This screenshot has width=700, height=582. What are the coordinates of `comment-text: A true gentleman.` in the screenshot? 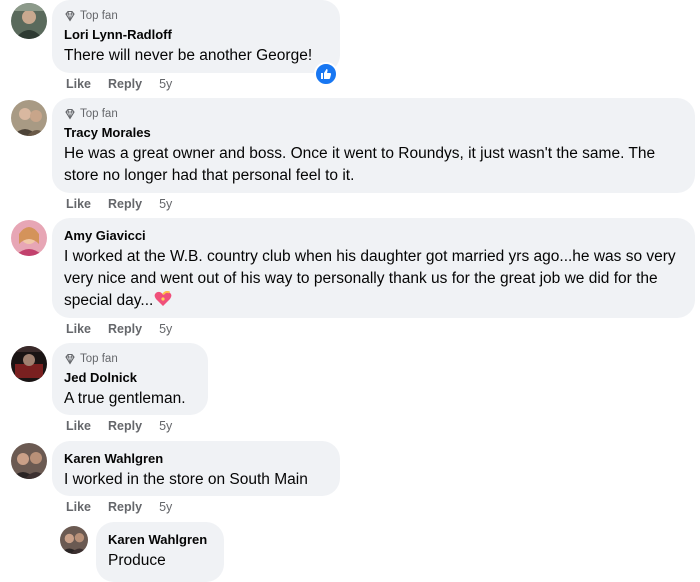 It's located at (125, 398).